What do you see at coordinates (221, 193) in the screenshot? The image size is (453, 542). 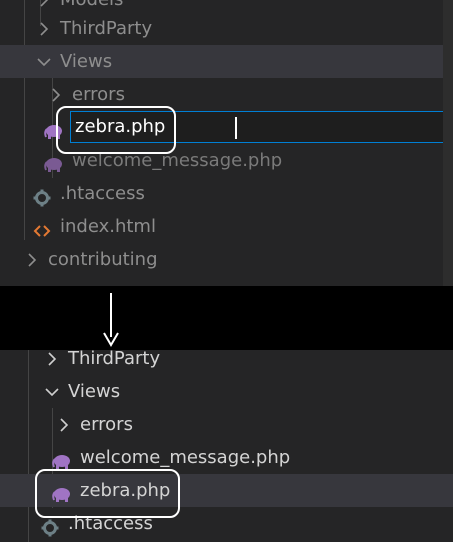 I see `tree-item-htaccess: .htaccess` at bounding box center [221, 193].